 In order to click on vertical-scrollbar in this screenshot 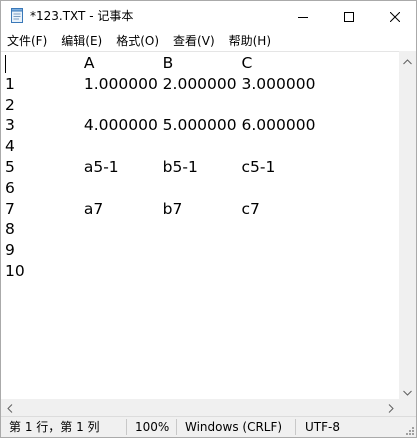, I will do `click(407, 225)`.